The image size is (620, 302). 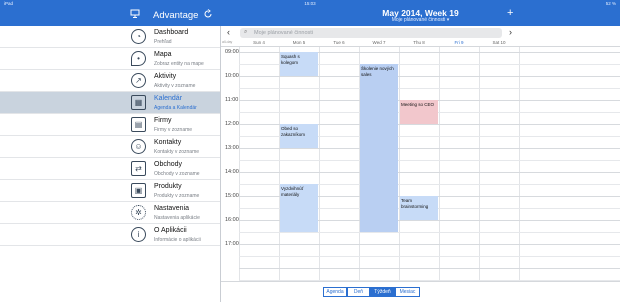 I want to click on day-header: Wed 7, so click(x=379, y=42).